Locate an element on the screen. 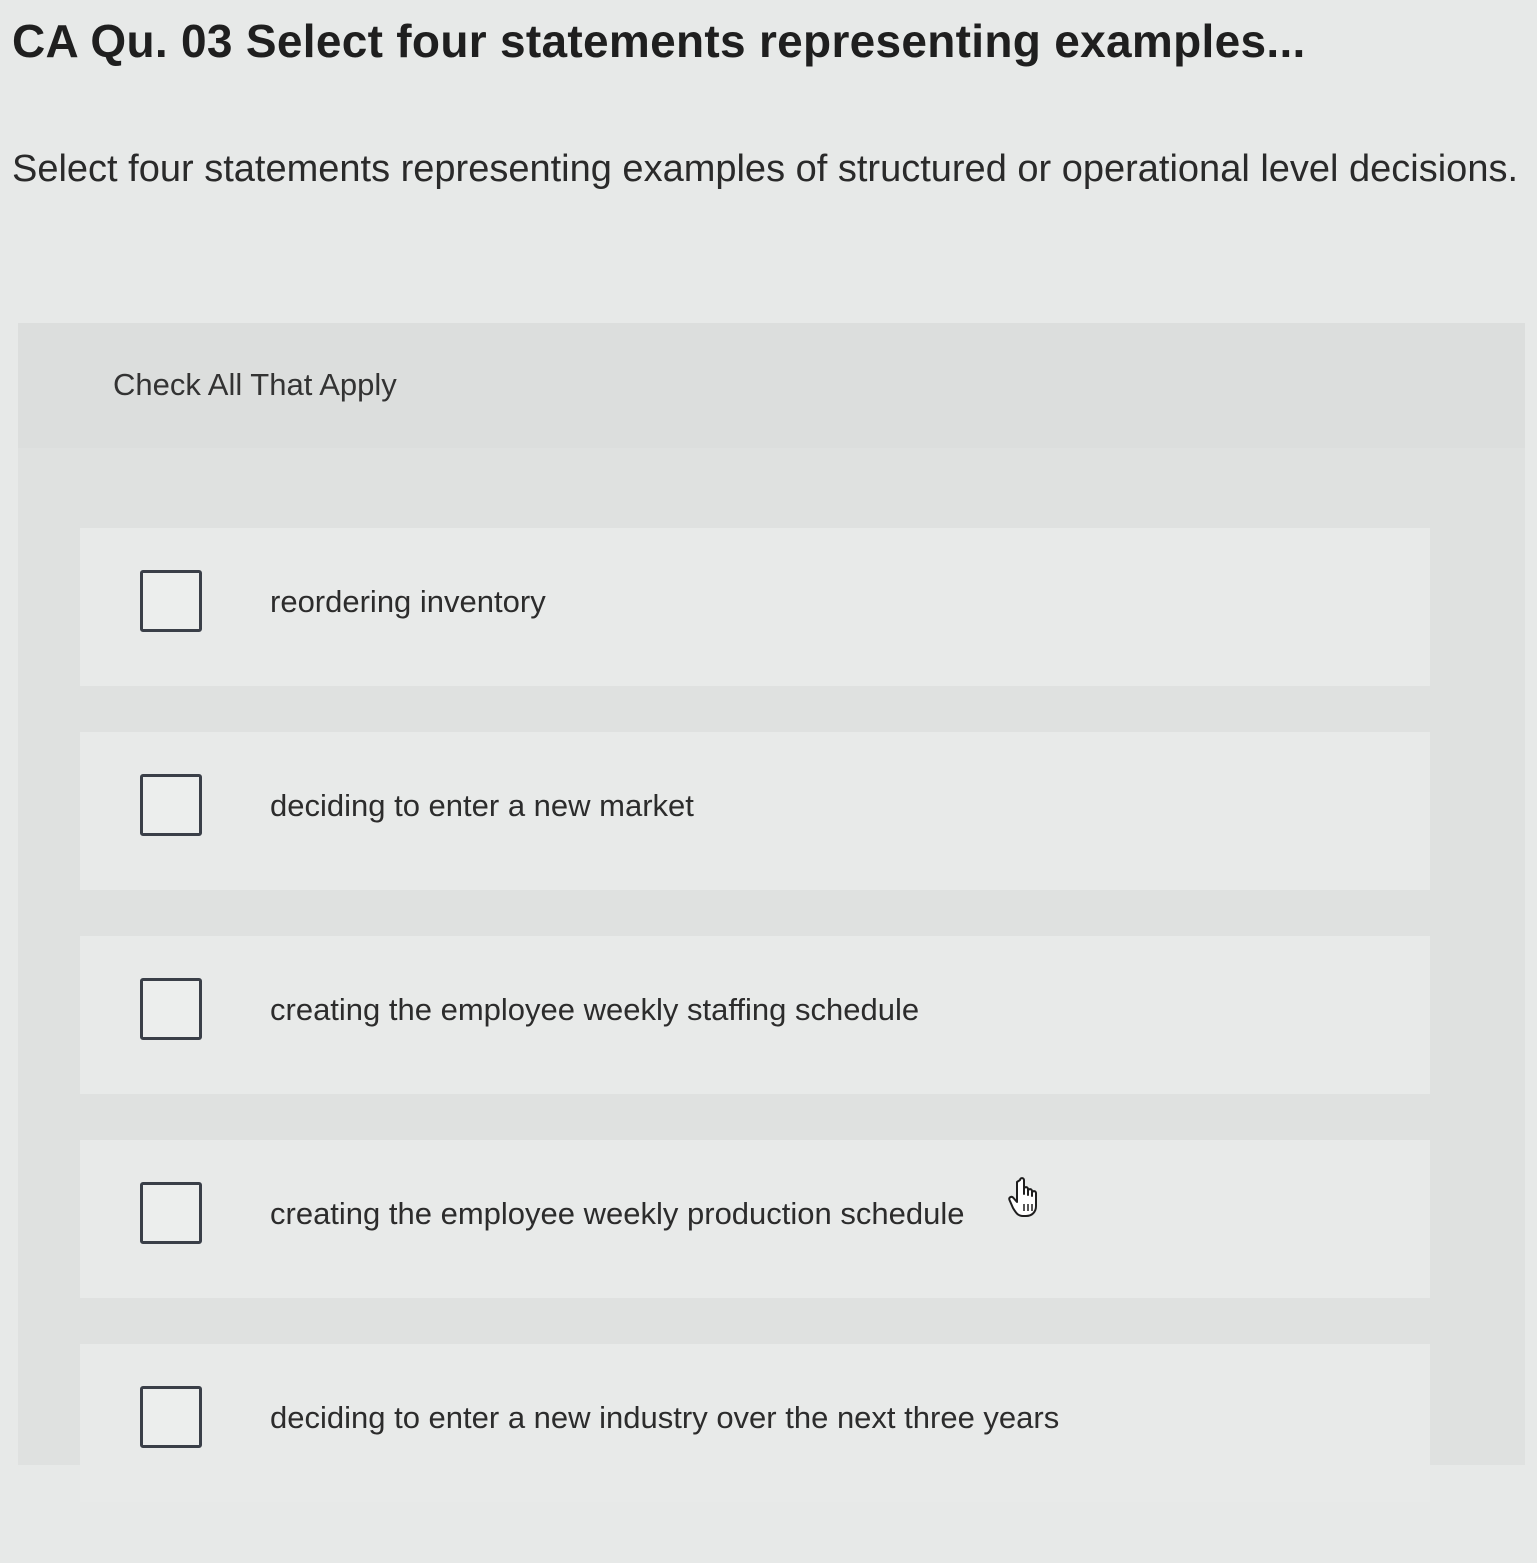 The width and height of the screenshot is (1537, 1563). option-row: reordering inventory is located at coordinates (755, 607).